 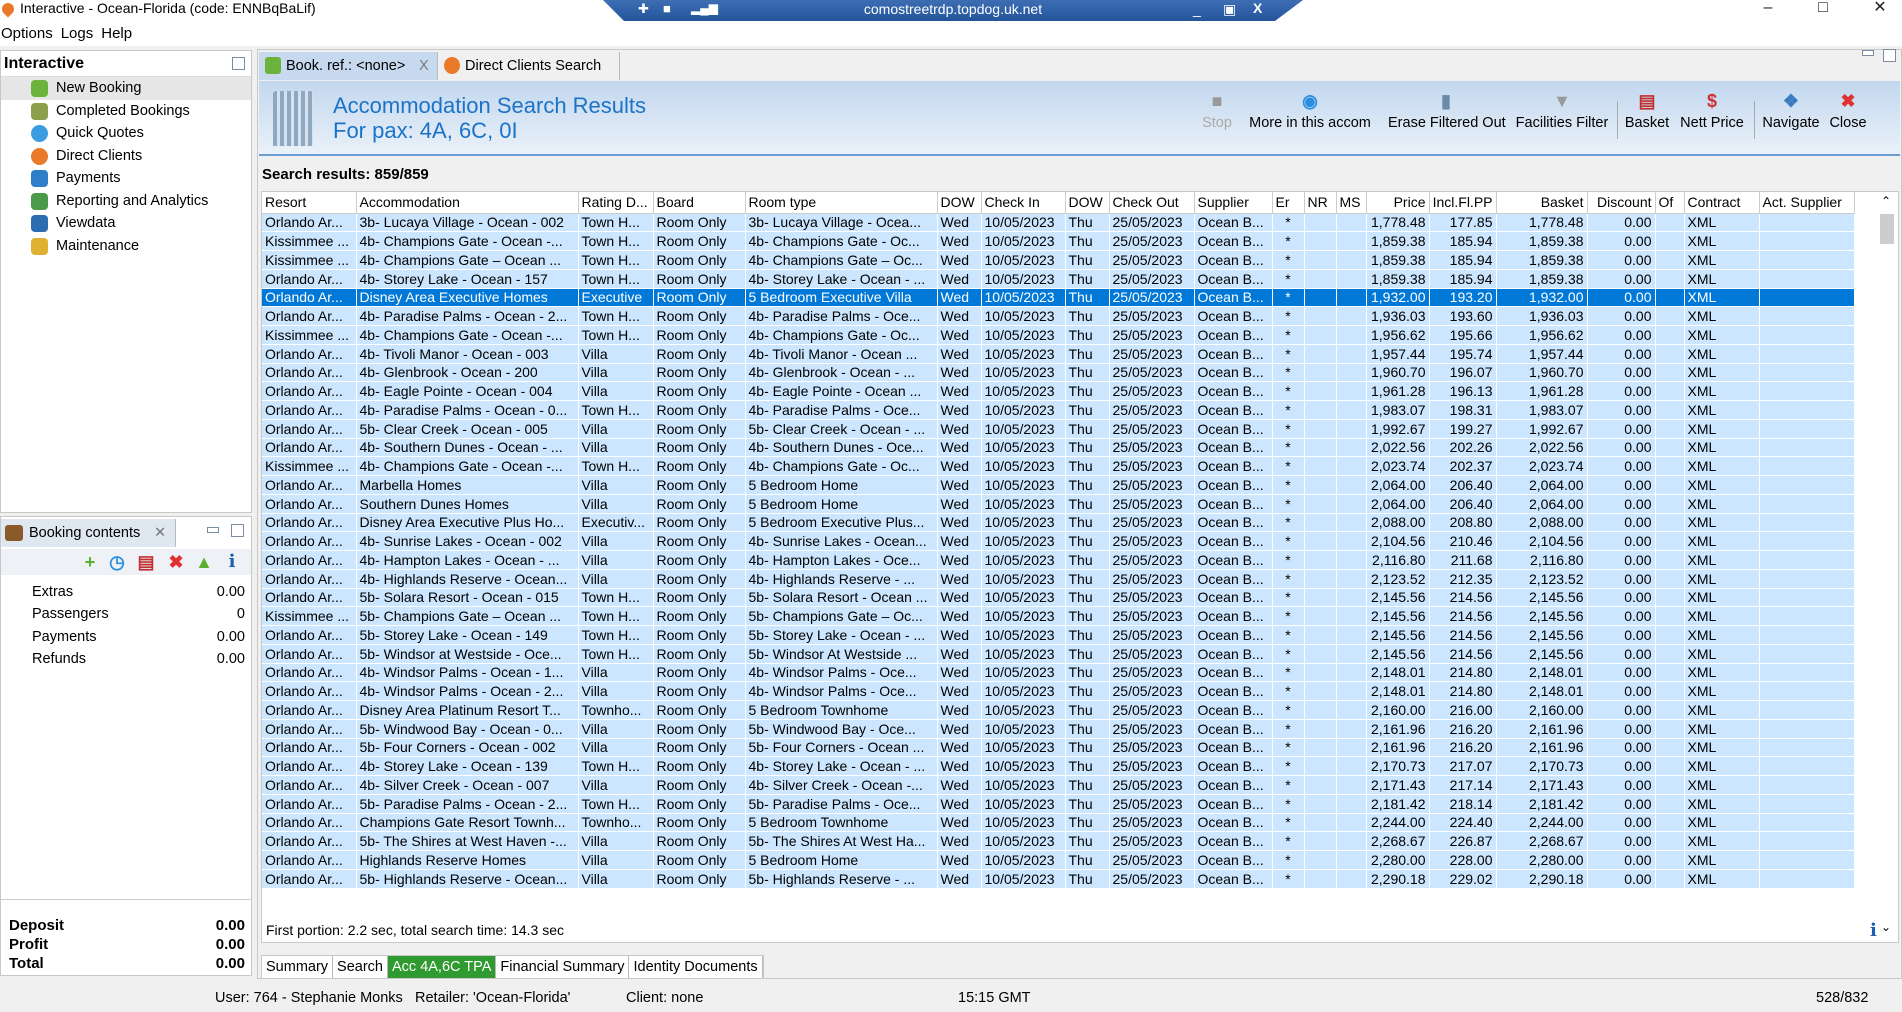 I want to click on menu-logs: Logs, so click(x=81, y=34).